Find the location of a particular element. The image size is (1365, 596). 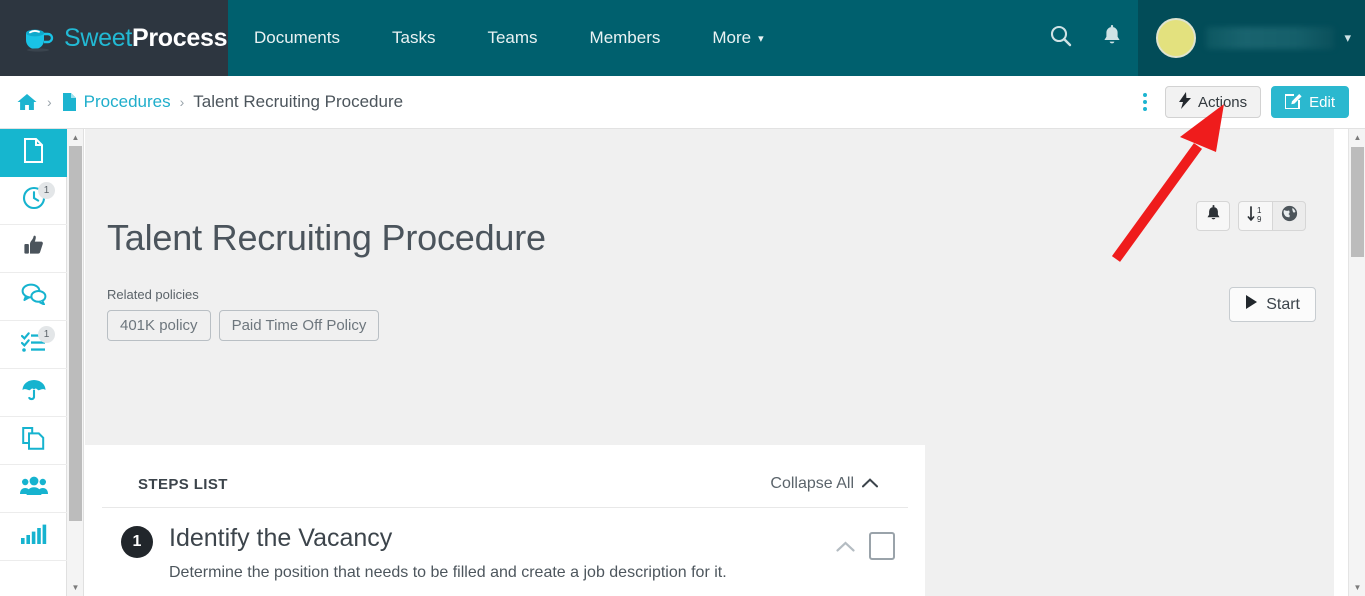

bar-chart-icon is located at coordinates (33, 536).